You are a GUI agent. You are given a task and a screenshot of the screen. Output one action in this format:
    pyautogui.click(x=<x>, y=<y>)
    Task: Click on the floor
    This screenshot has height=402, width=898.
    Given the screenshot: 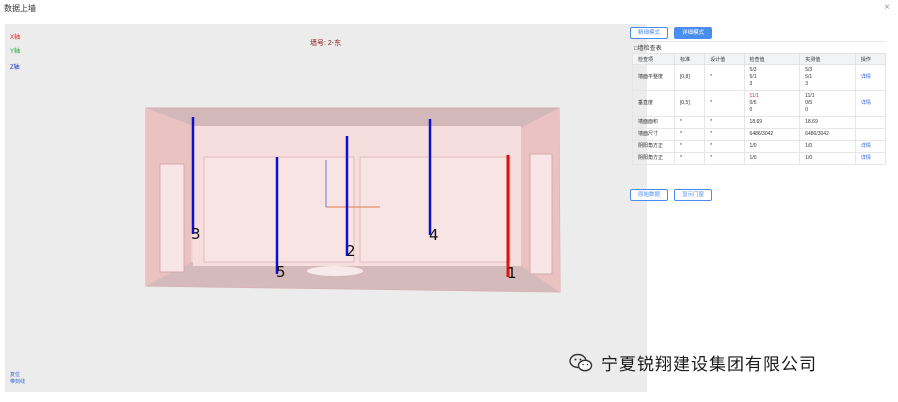 What is the action you would take?
    pyautogui.click(x=353, y=277)
    